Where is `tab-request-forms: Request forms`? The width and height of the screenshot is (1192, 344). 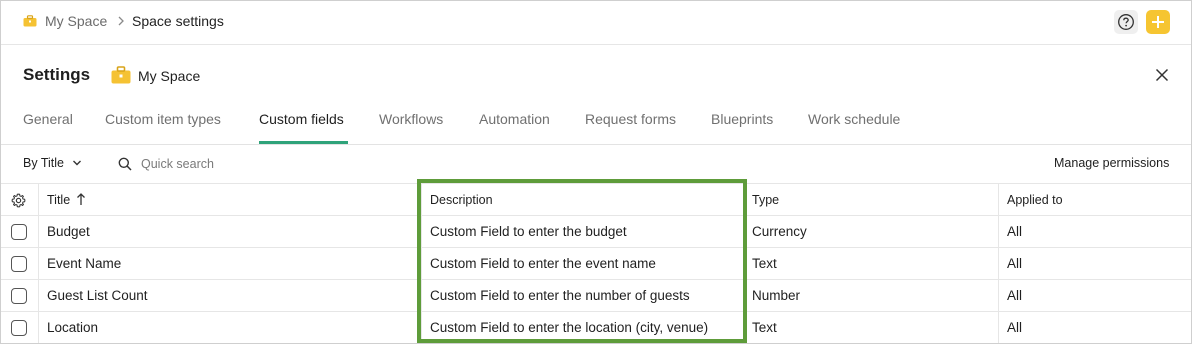
tab-request-forms: Request forms is located at coordinates (630, 119).